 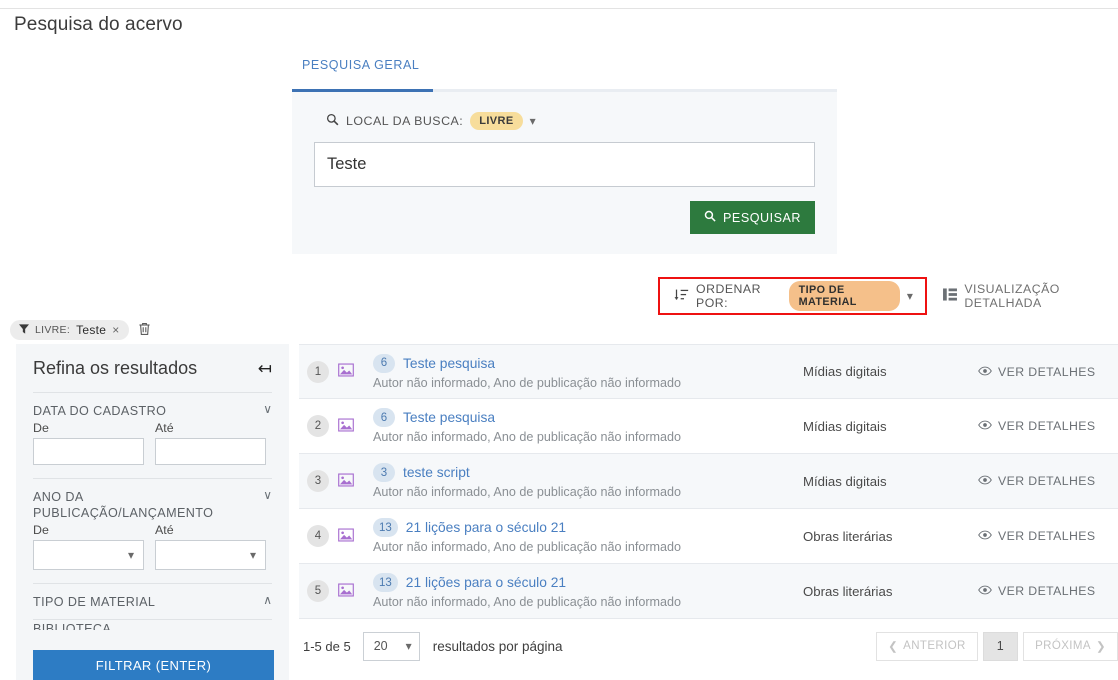 What do you see at coordinates (559, 8) in the screenshot?
I see `top-divider` at bounding box center [559, 8].